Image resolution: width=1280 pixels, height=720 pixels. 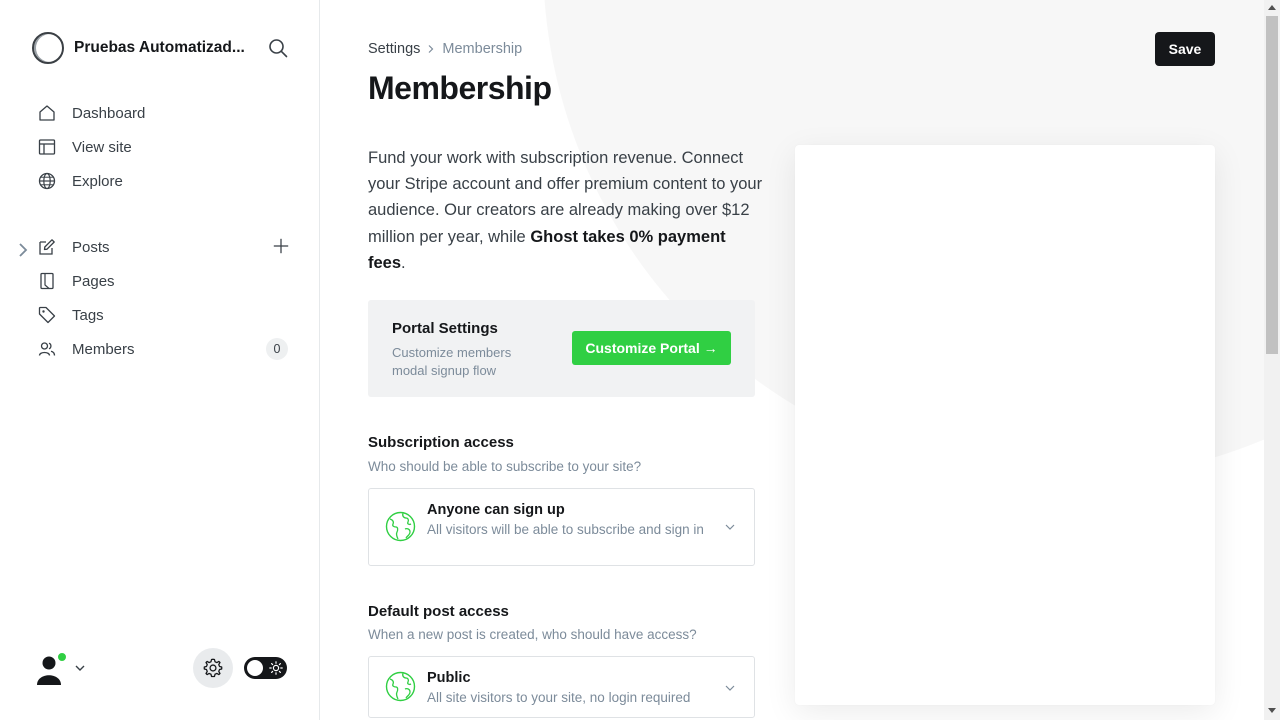 I want to click on breadcrumb: Settings Membership, so click(x=445, y=49).